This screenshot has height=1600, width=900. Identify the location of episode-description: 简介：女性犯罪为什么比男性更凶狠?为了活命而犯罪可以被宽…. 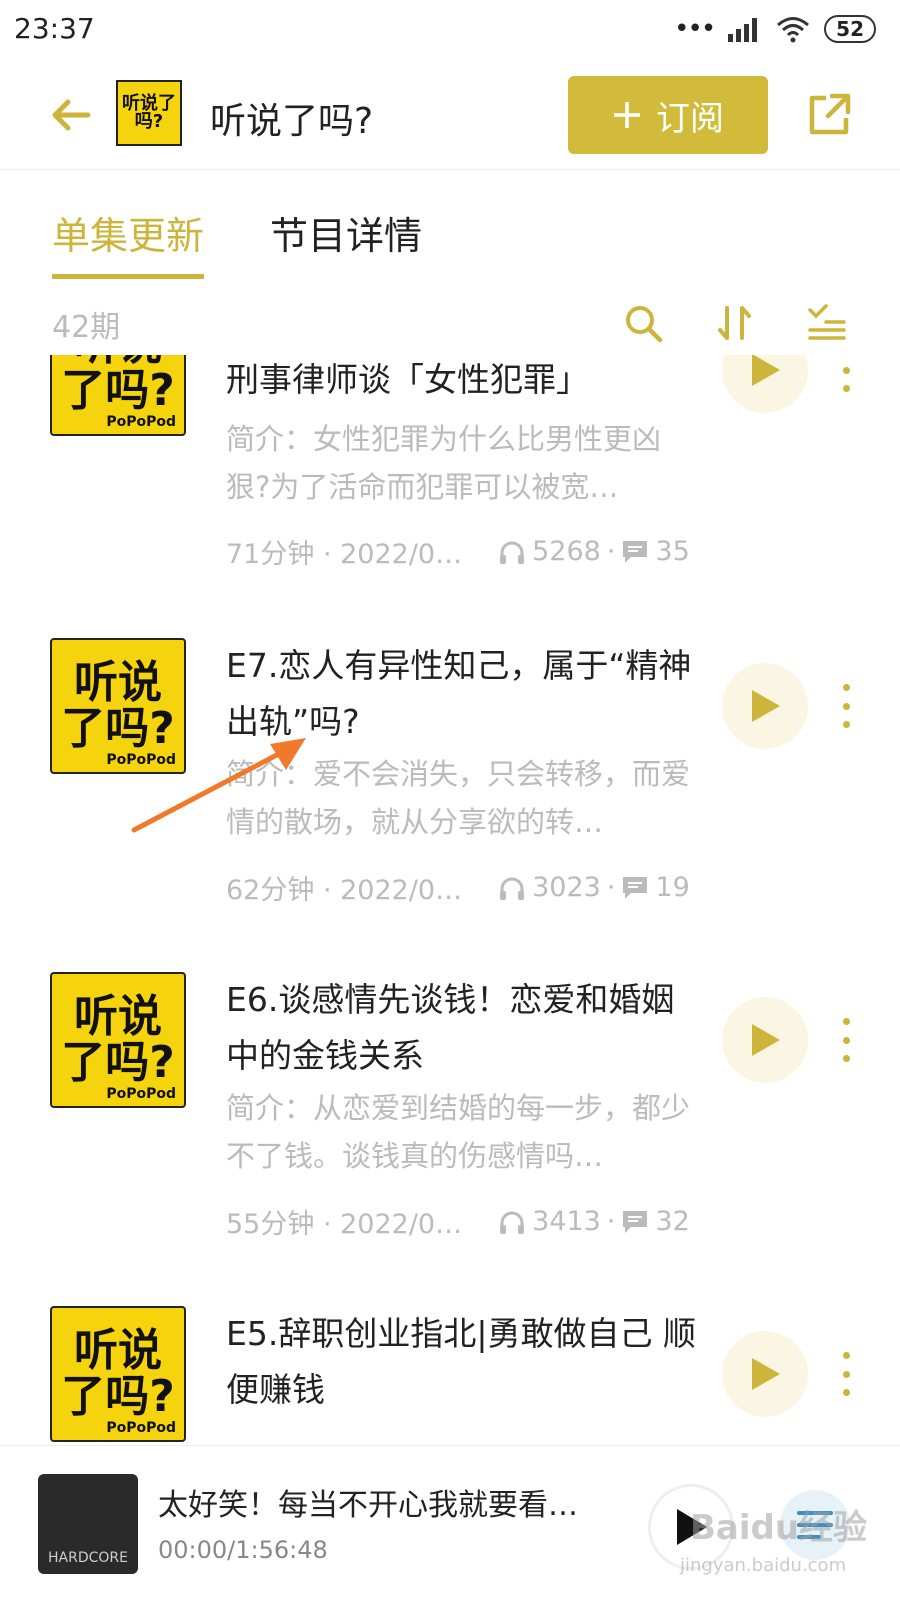
(444, 463).